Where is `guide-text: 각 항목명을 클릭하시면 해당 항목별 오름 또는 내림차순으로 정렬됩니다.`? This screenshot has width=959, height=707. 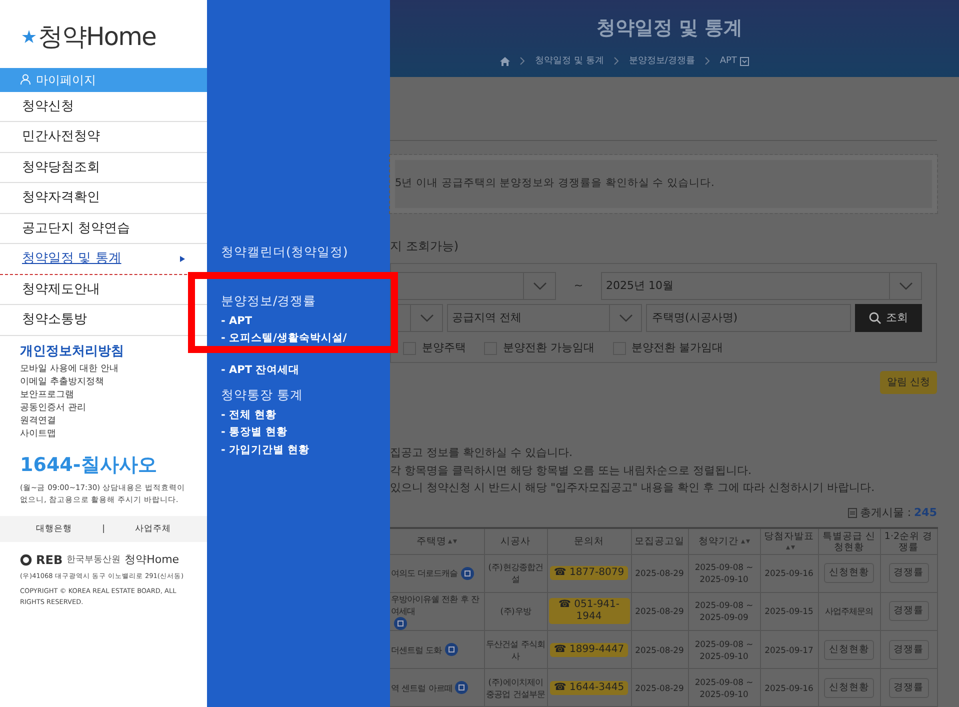
guide-text: 각 항목명을 클릭하시면 해당 항목별 오름 또는 내림차순으로 정렬됩니다. is located at coordinates (571, 470).